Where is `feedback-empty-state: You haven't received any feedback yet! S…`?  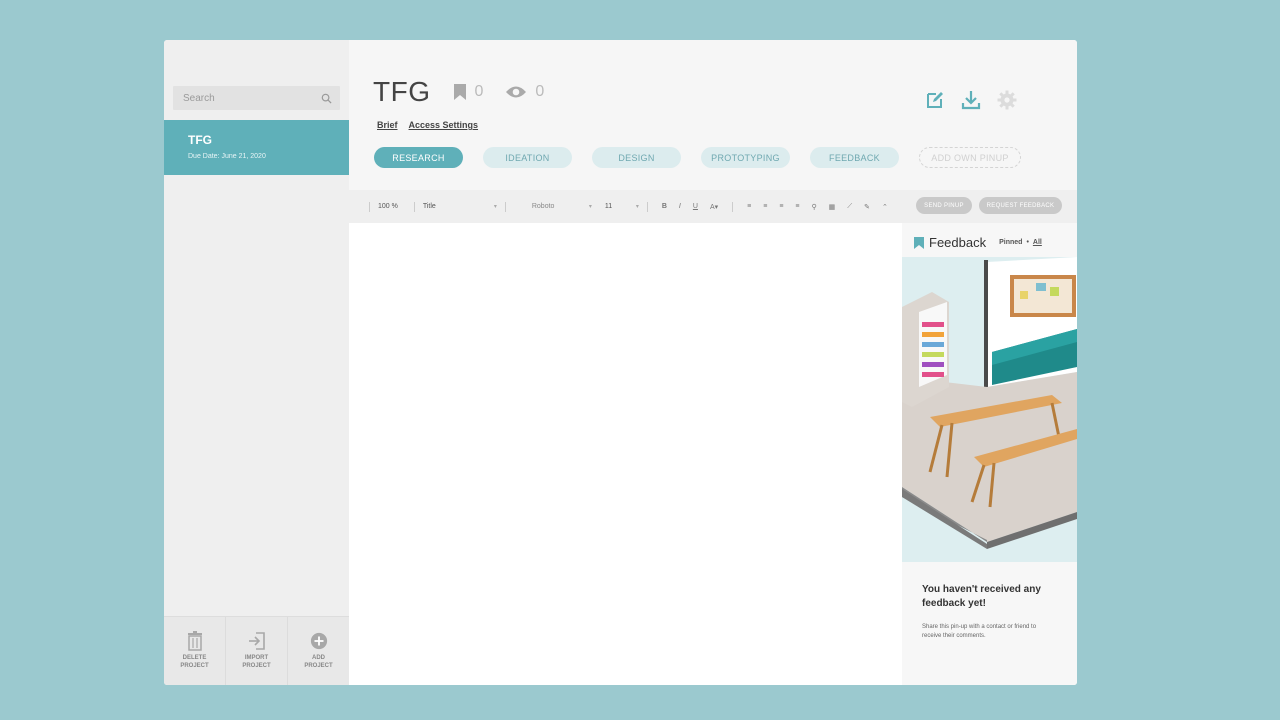
feedback-empty-state: You haven't received any feedback yet! S… is located at coordinates (989, 612).